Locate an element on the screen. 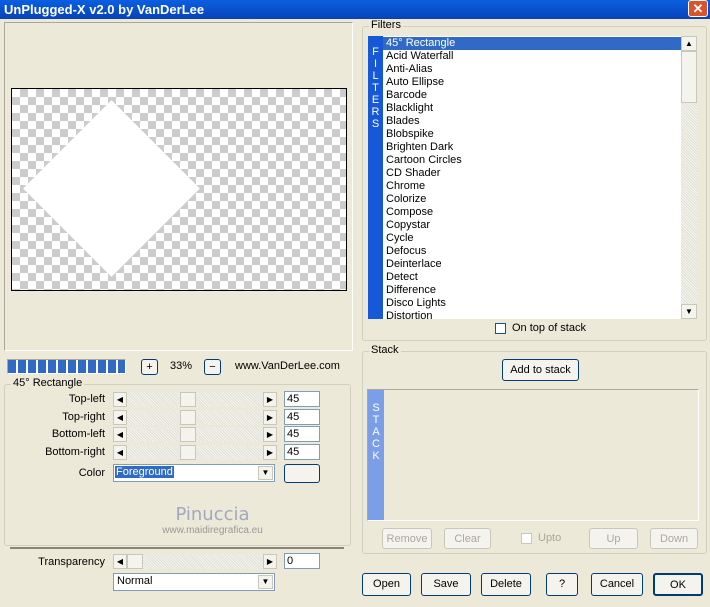  strip-letter: K is located at coordinates (376, 456).